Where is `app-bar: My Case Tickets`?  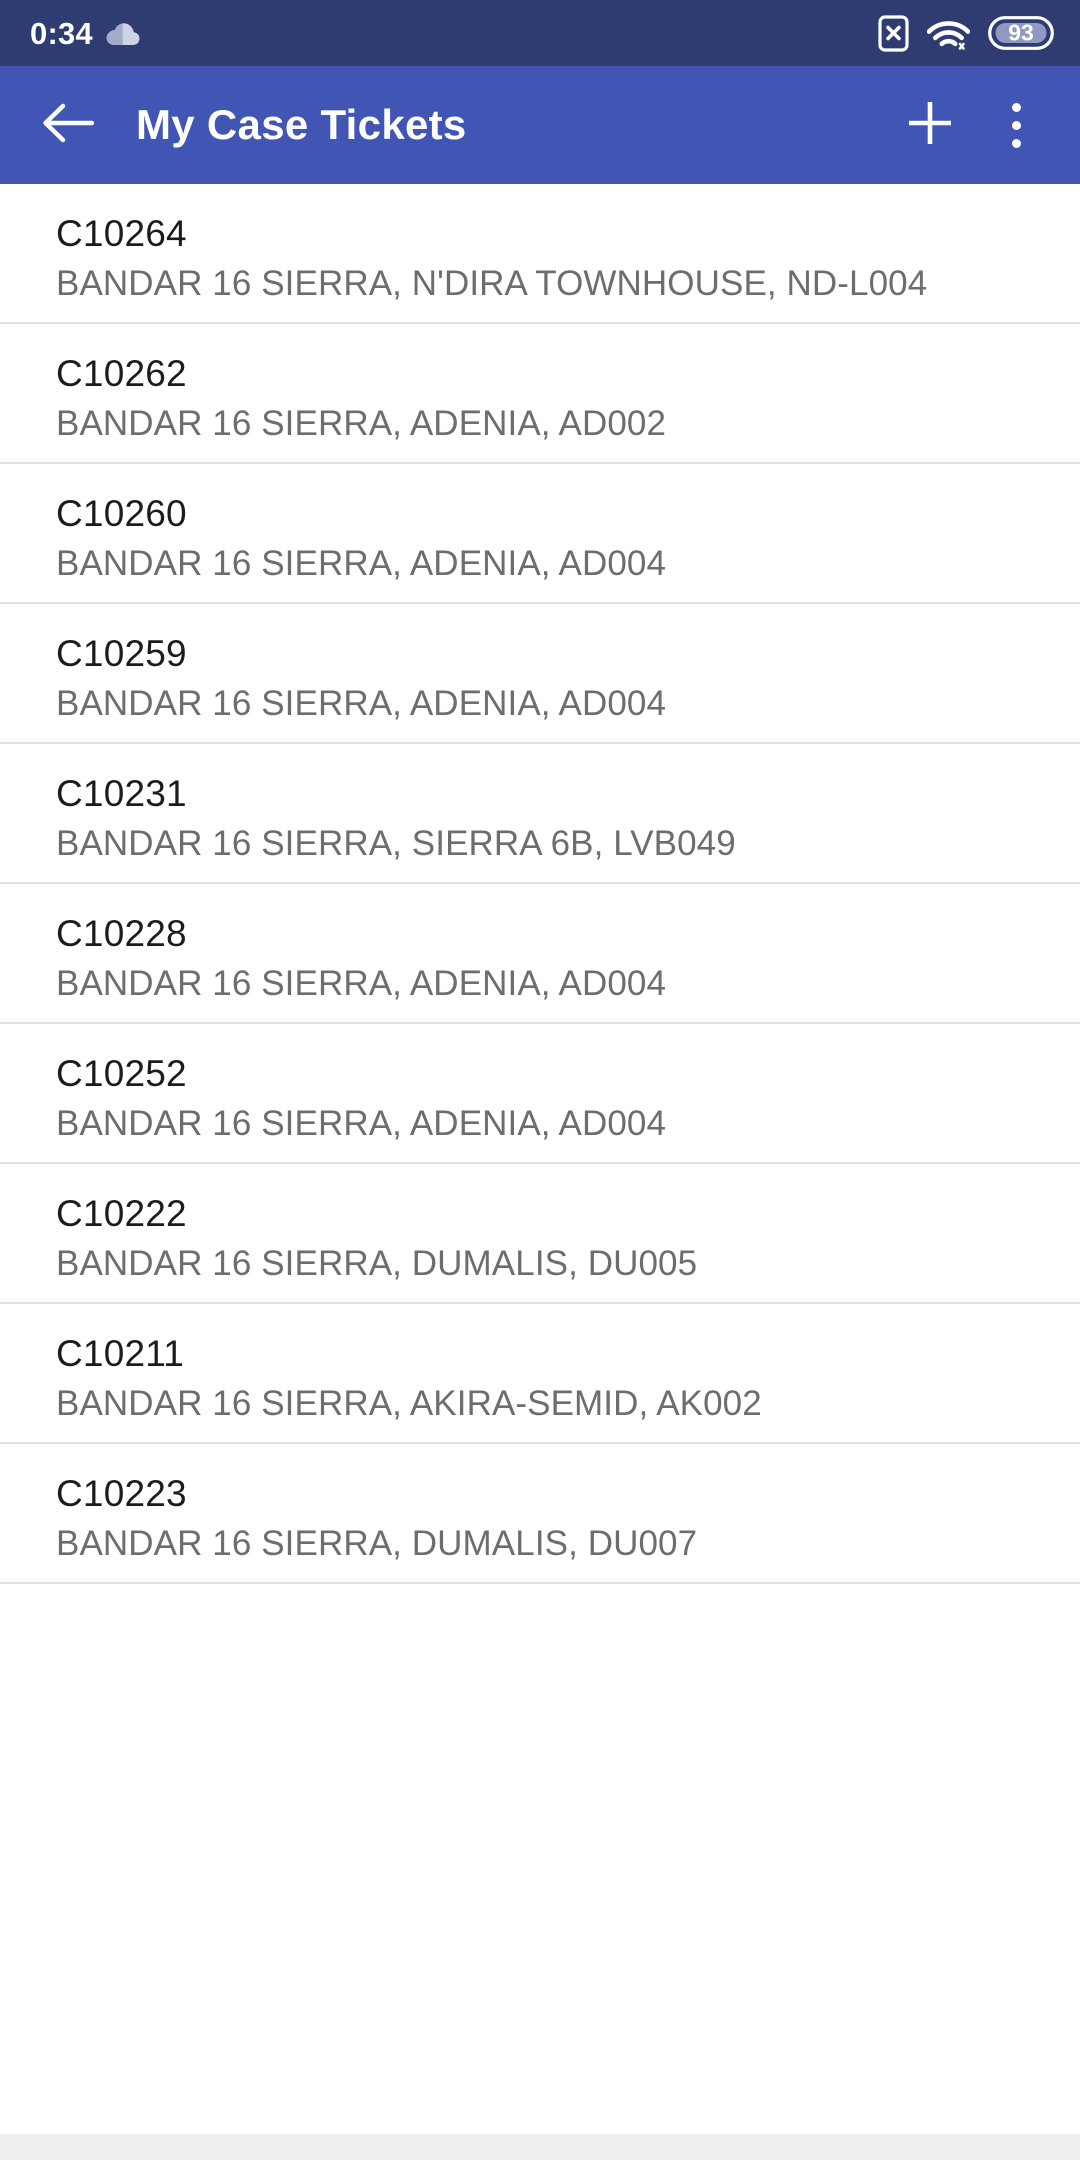 app-bar: My Case Tickets is located at coordinates (540, 125).